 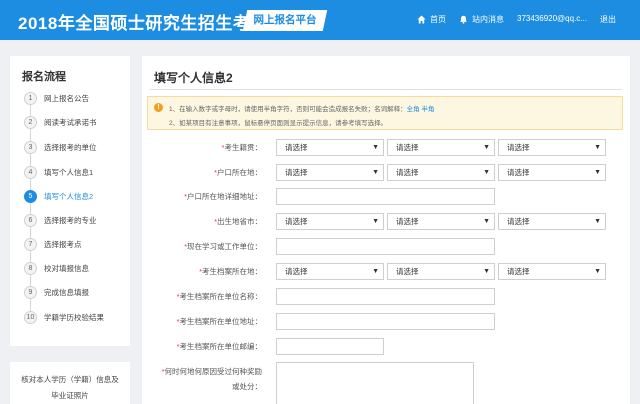 What do you see at coordinates (413, 109) in the screenshot?
I see `fullwidth-link: 全角` at bounding box center [413, 109].